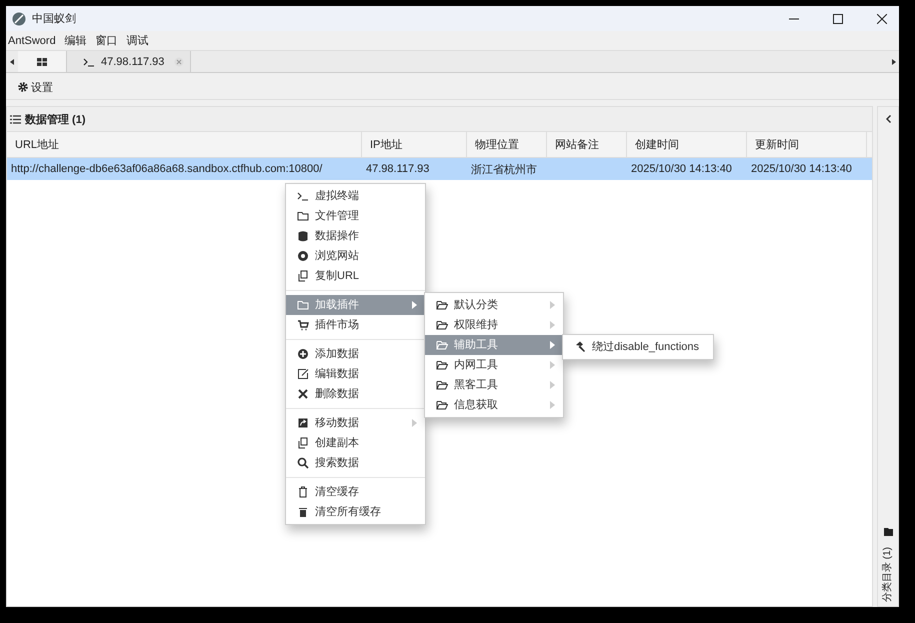 The height and width of the screenshot is (623, 915). I want to click on table-cell-text: 浙江省杭州市, so click(504, 169).